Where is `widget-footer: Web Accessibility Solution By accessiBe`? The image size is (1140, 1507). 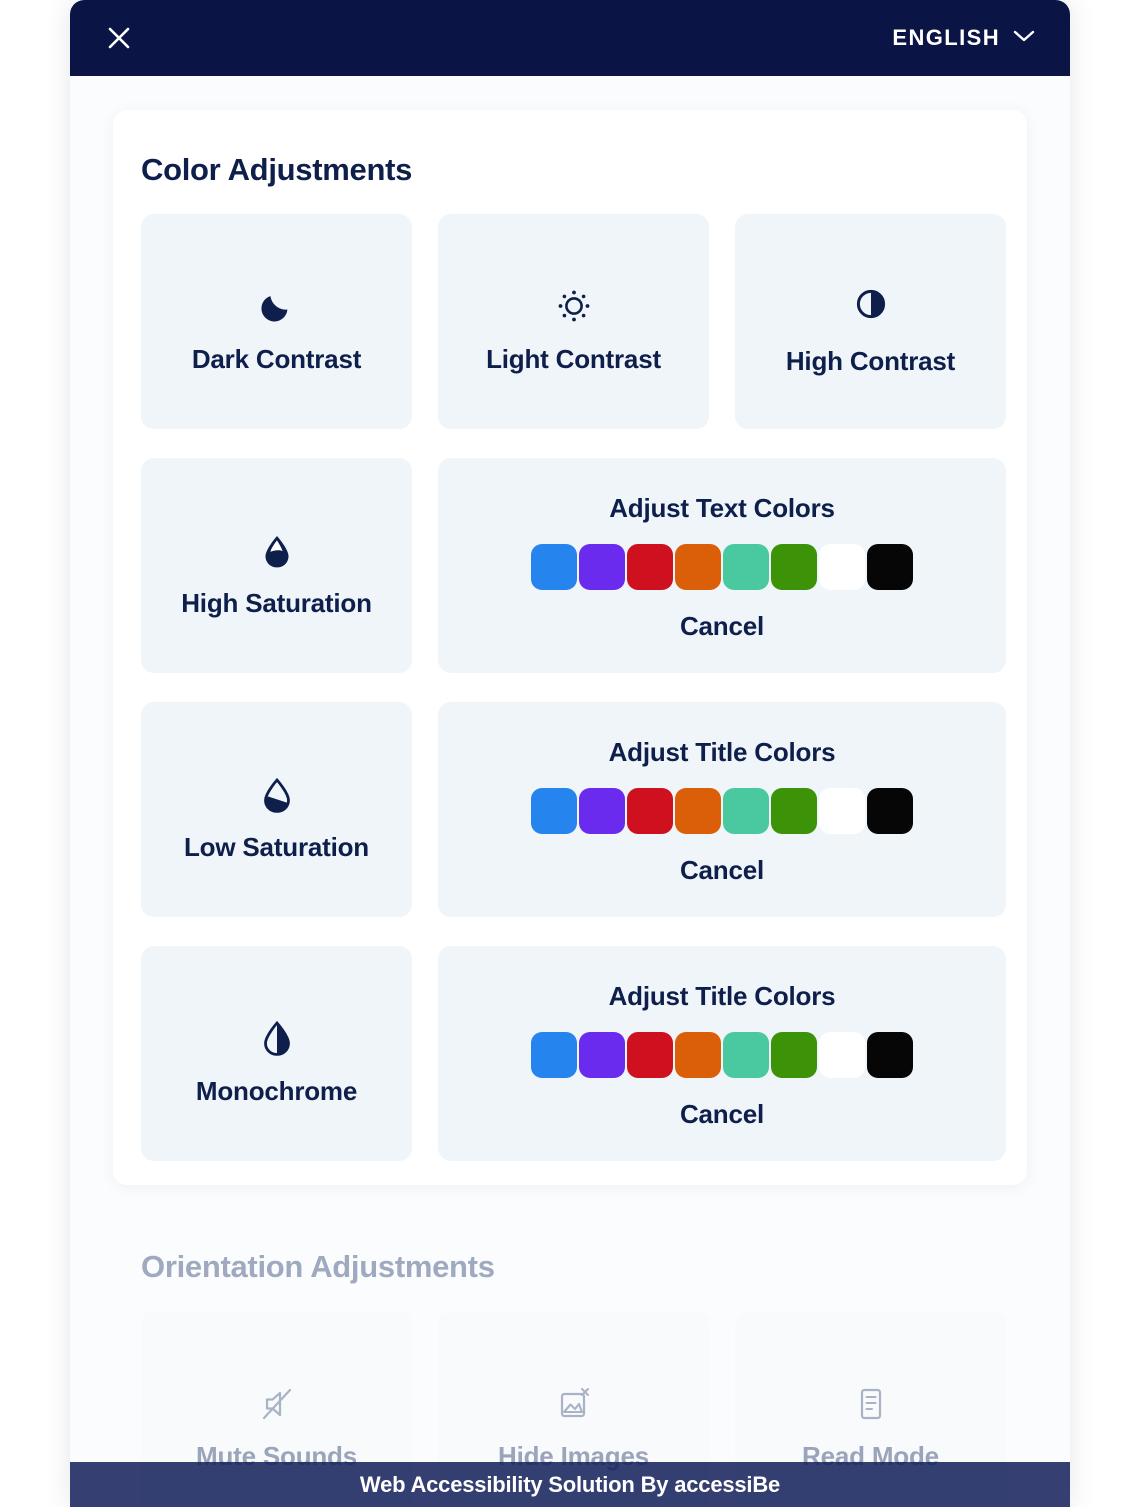
widget-footer: Web Accessibility Solution By accessiBe is located at coordinates (570, 1484).